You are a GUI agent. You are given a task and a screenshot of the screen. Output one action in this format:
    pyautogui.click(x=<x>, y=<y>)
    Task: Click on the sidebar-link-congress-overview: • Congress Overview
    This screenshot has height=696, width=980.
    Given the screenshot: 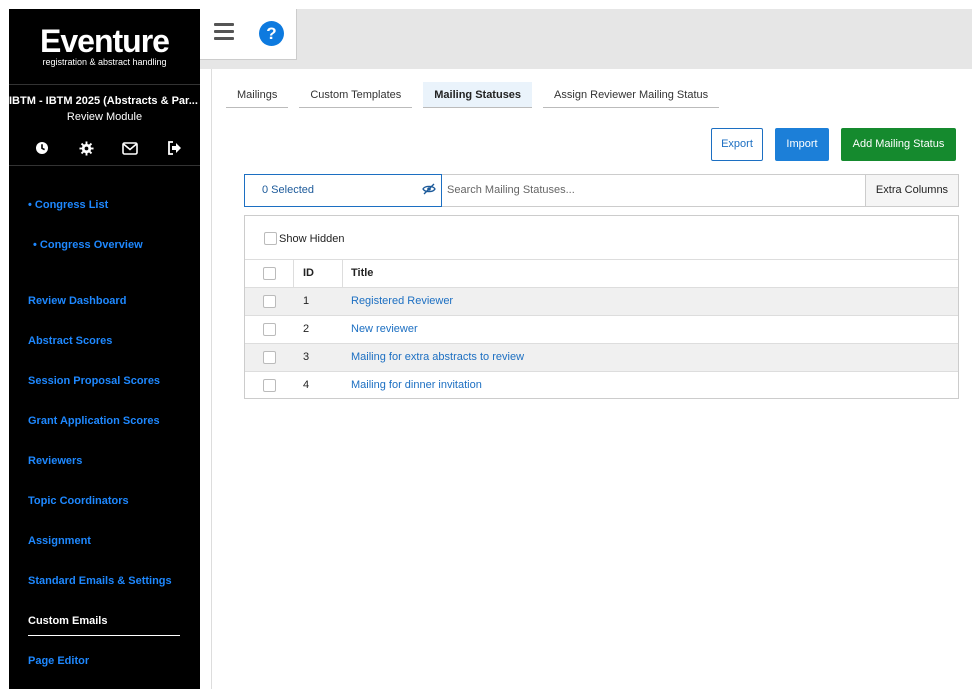 What is the action you would take?
    pyautogui.click(x=88, y=245)
    